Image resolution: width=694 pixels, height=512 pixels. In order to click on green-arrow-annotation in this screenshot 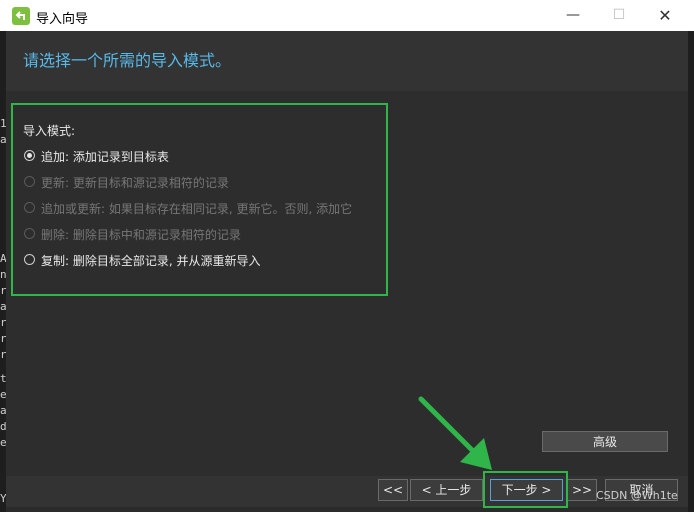, I will do `click(455, 433)`.